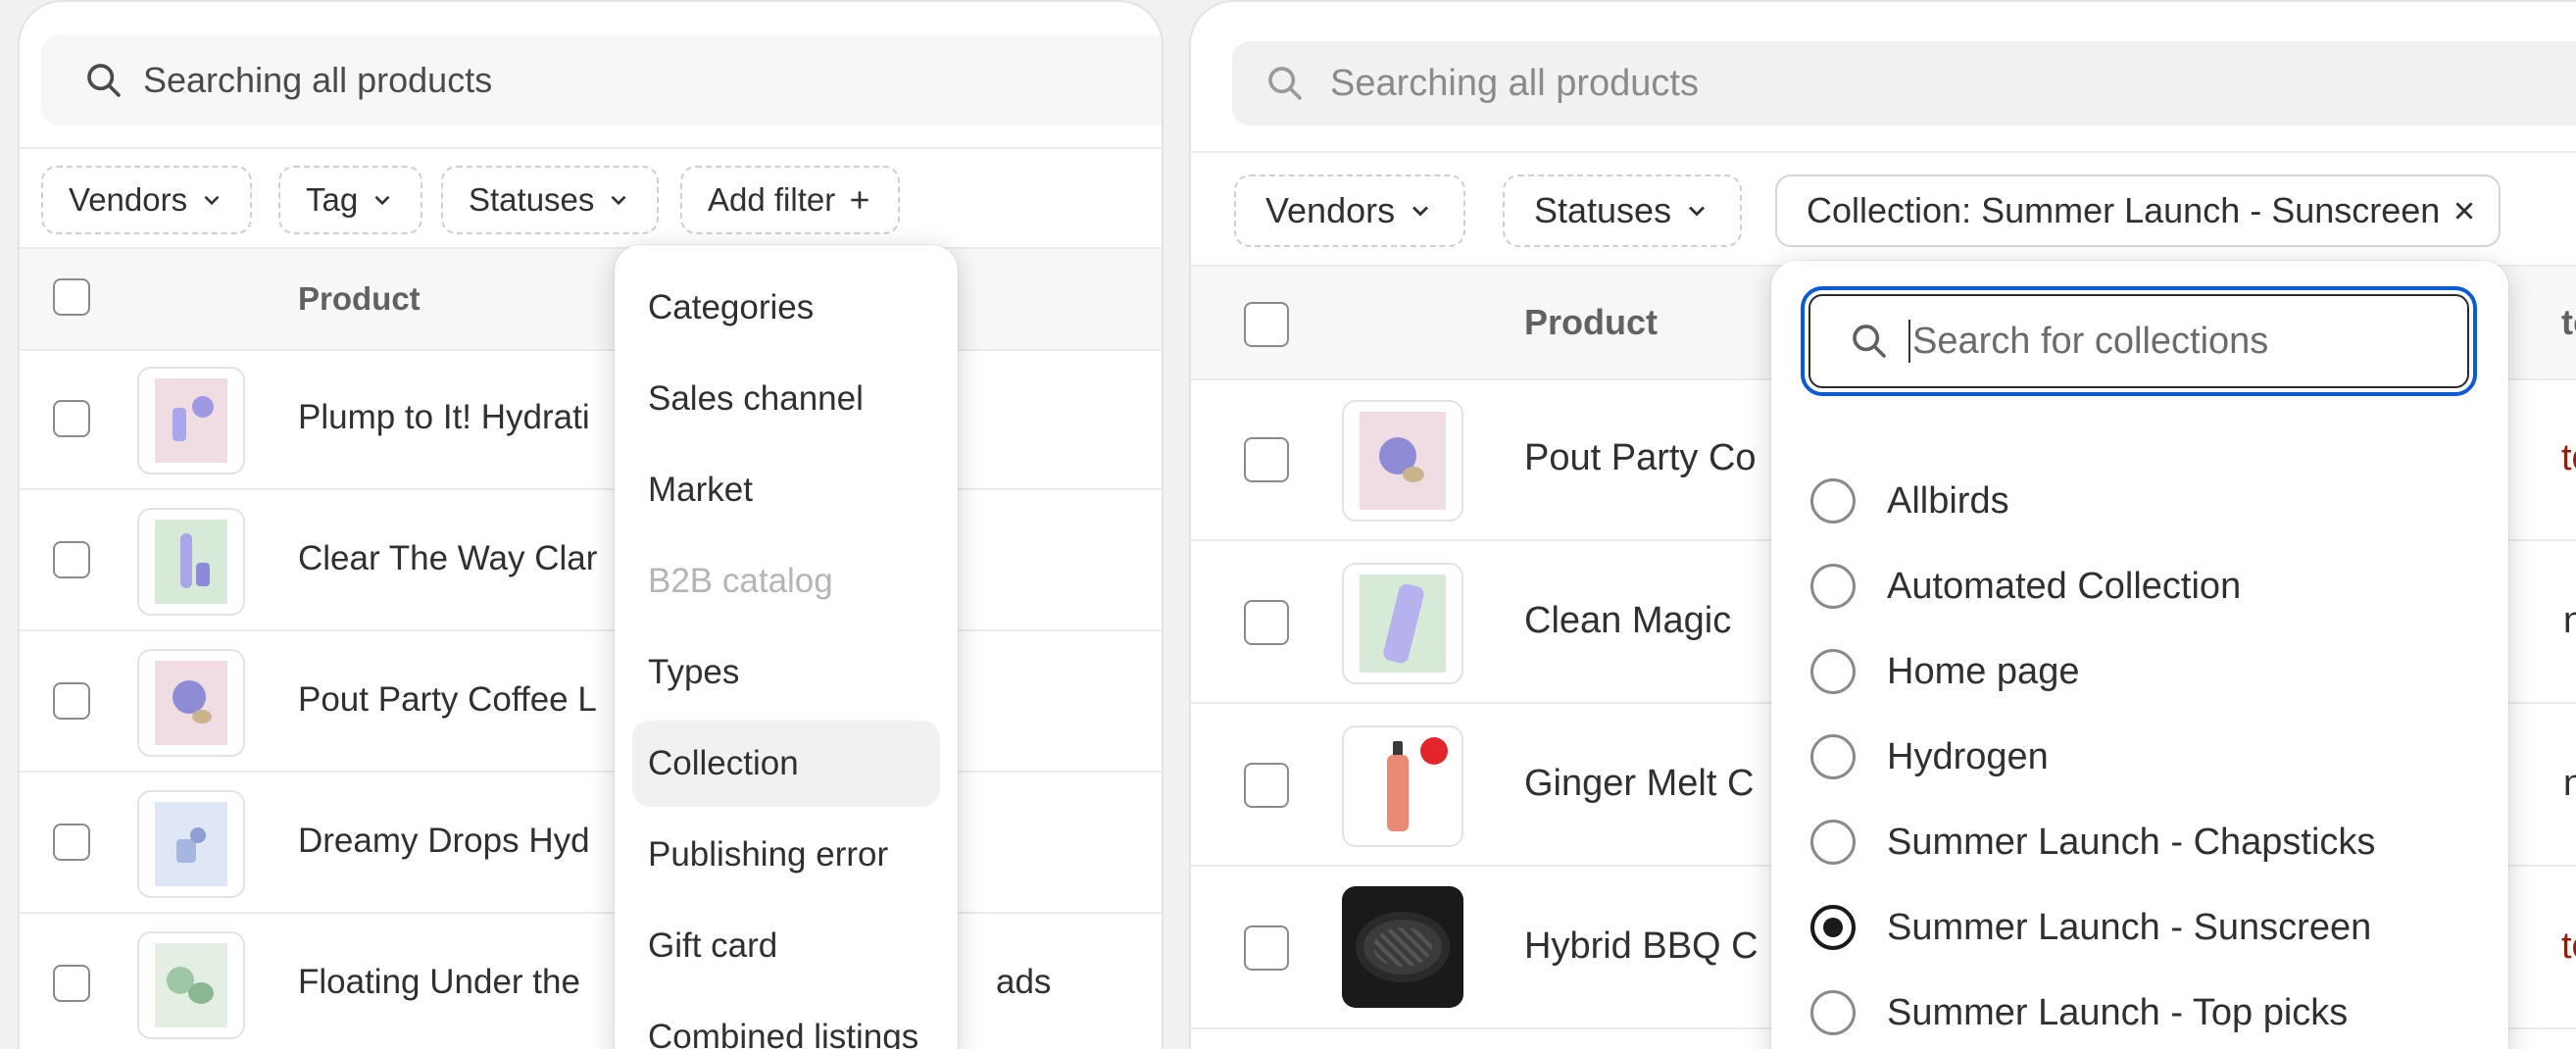  What do you see at coordinates (2139, 500) in the screenshot?
I see `collection-option: Allbirds` at bounding box center [2139, 500].